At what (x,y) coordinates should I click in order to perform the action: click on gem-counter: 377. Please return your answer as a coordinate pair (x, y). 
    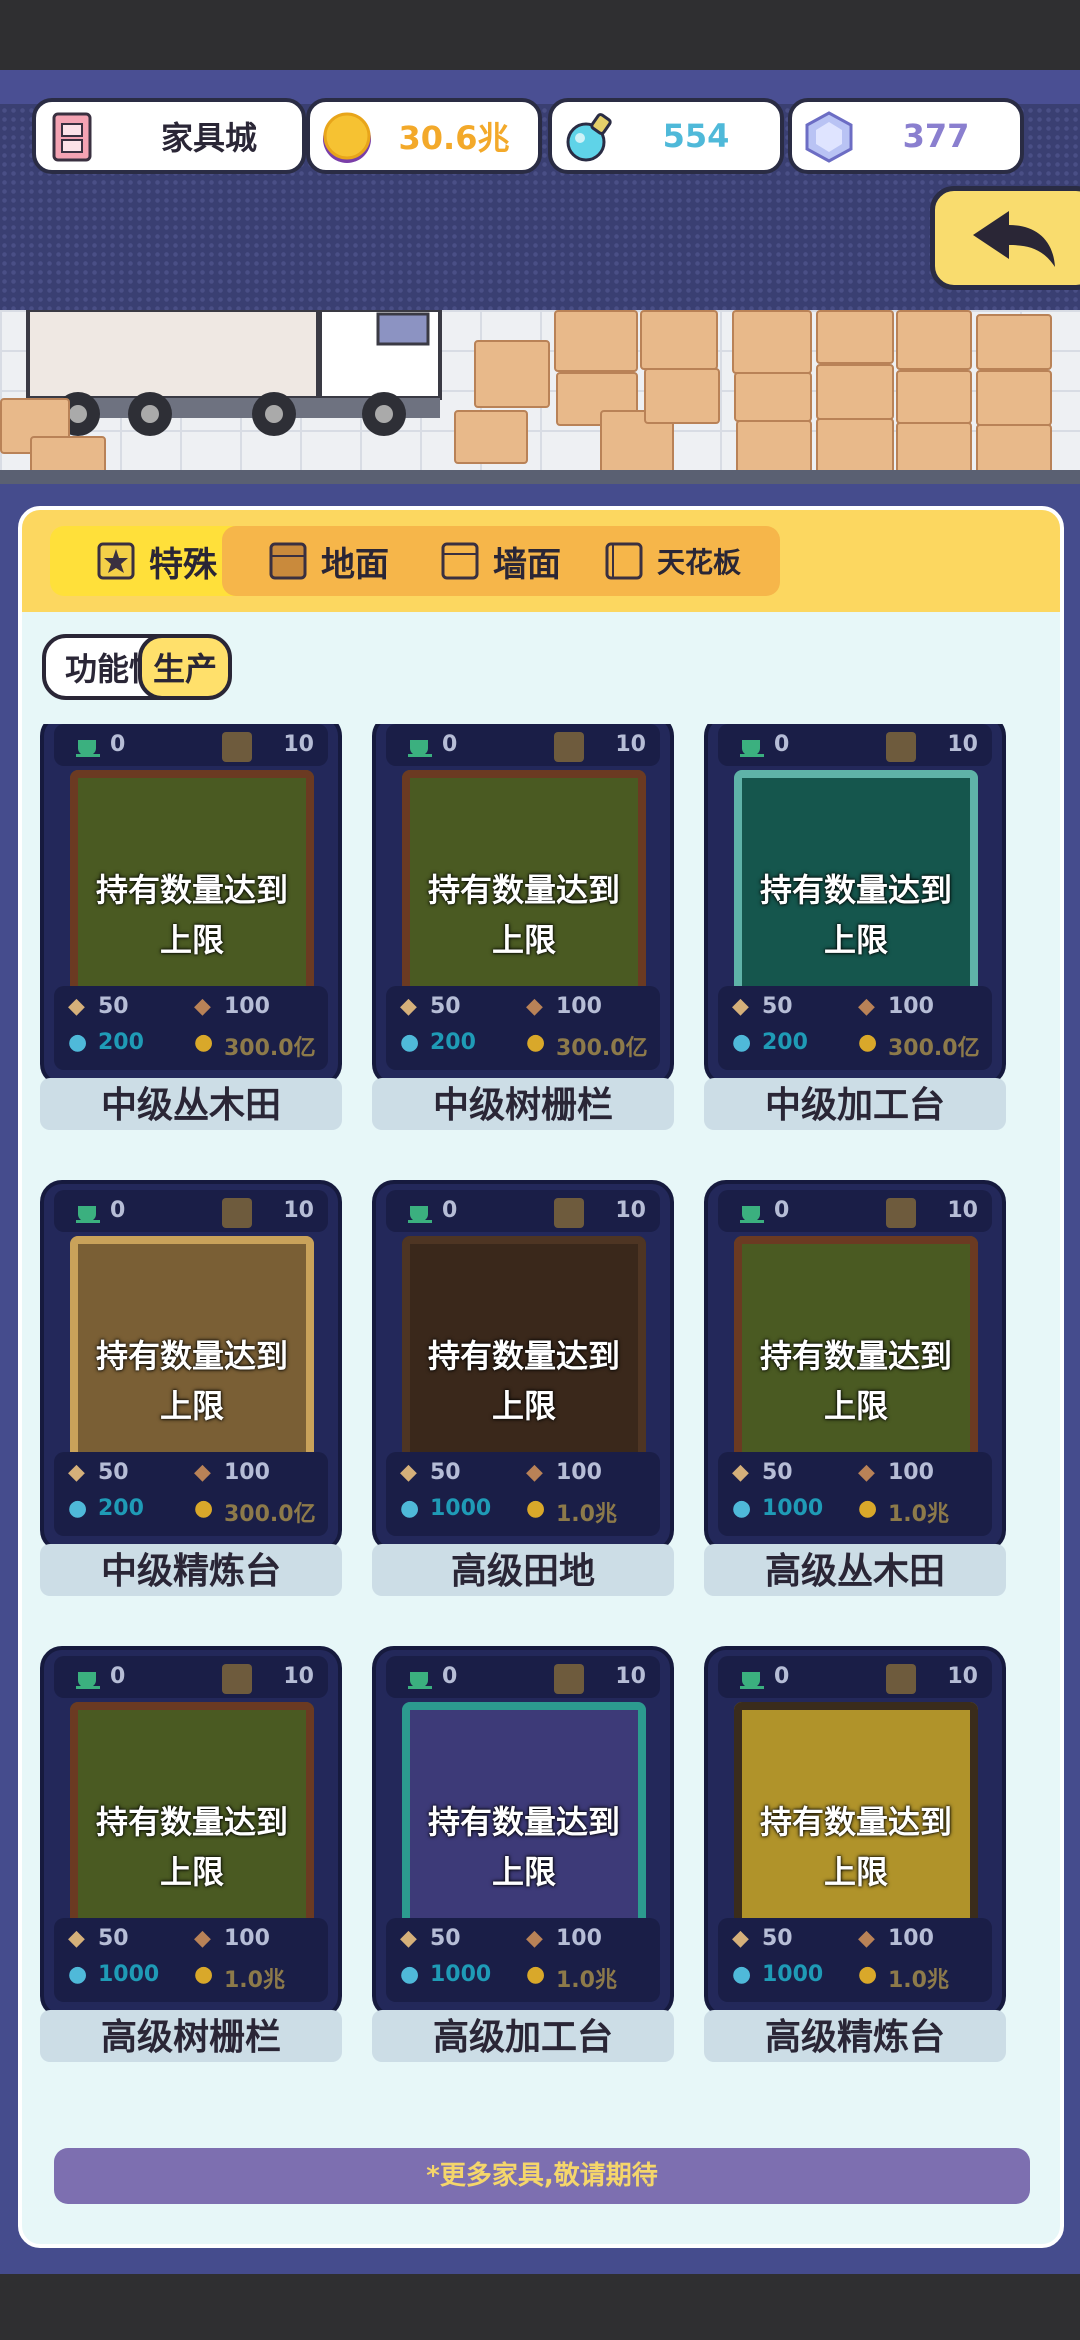
    Looking at the image, I should click on (906, 136).